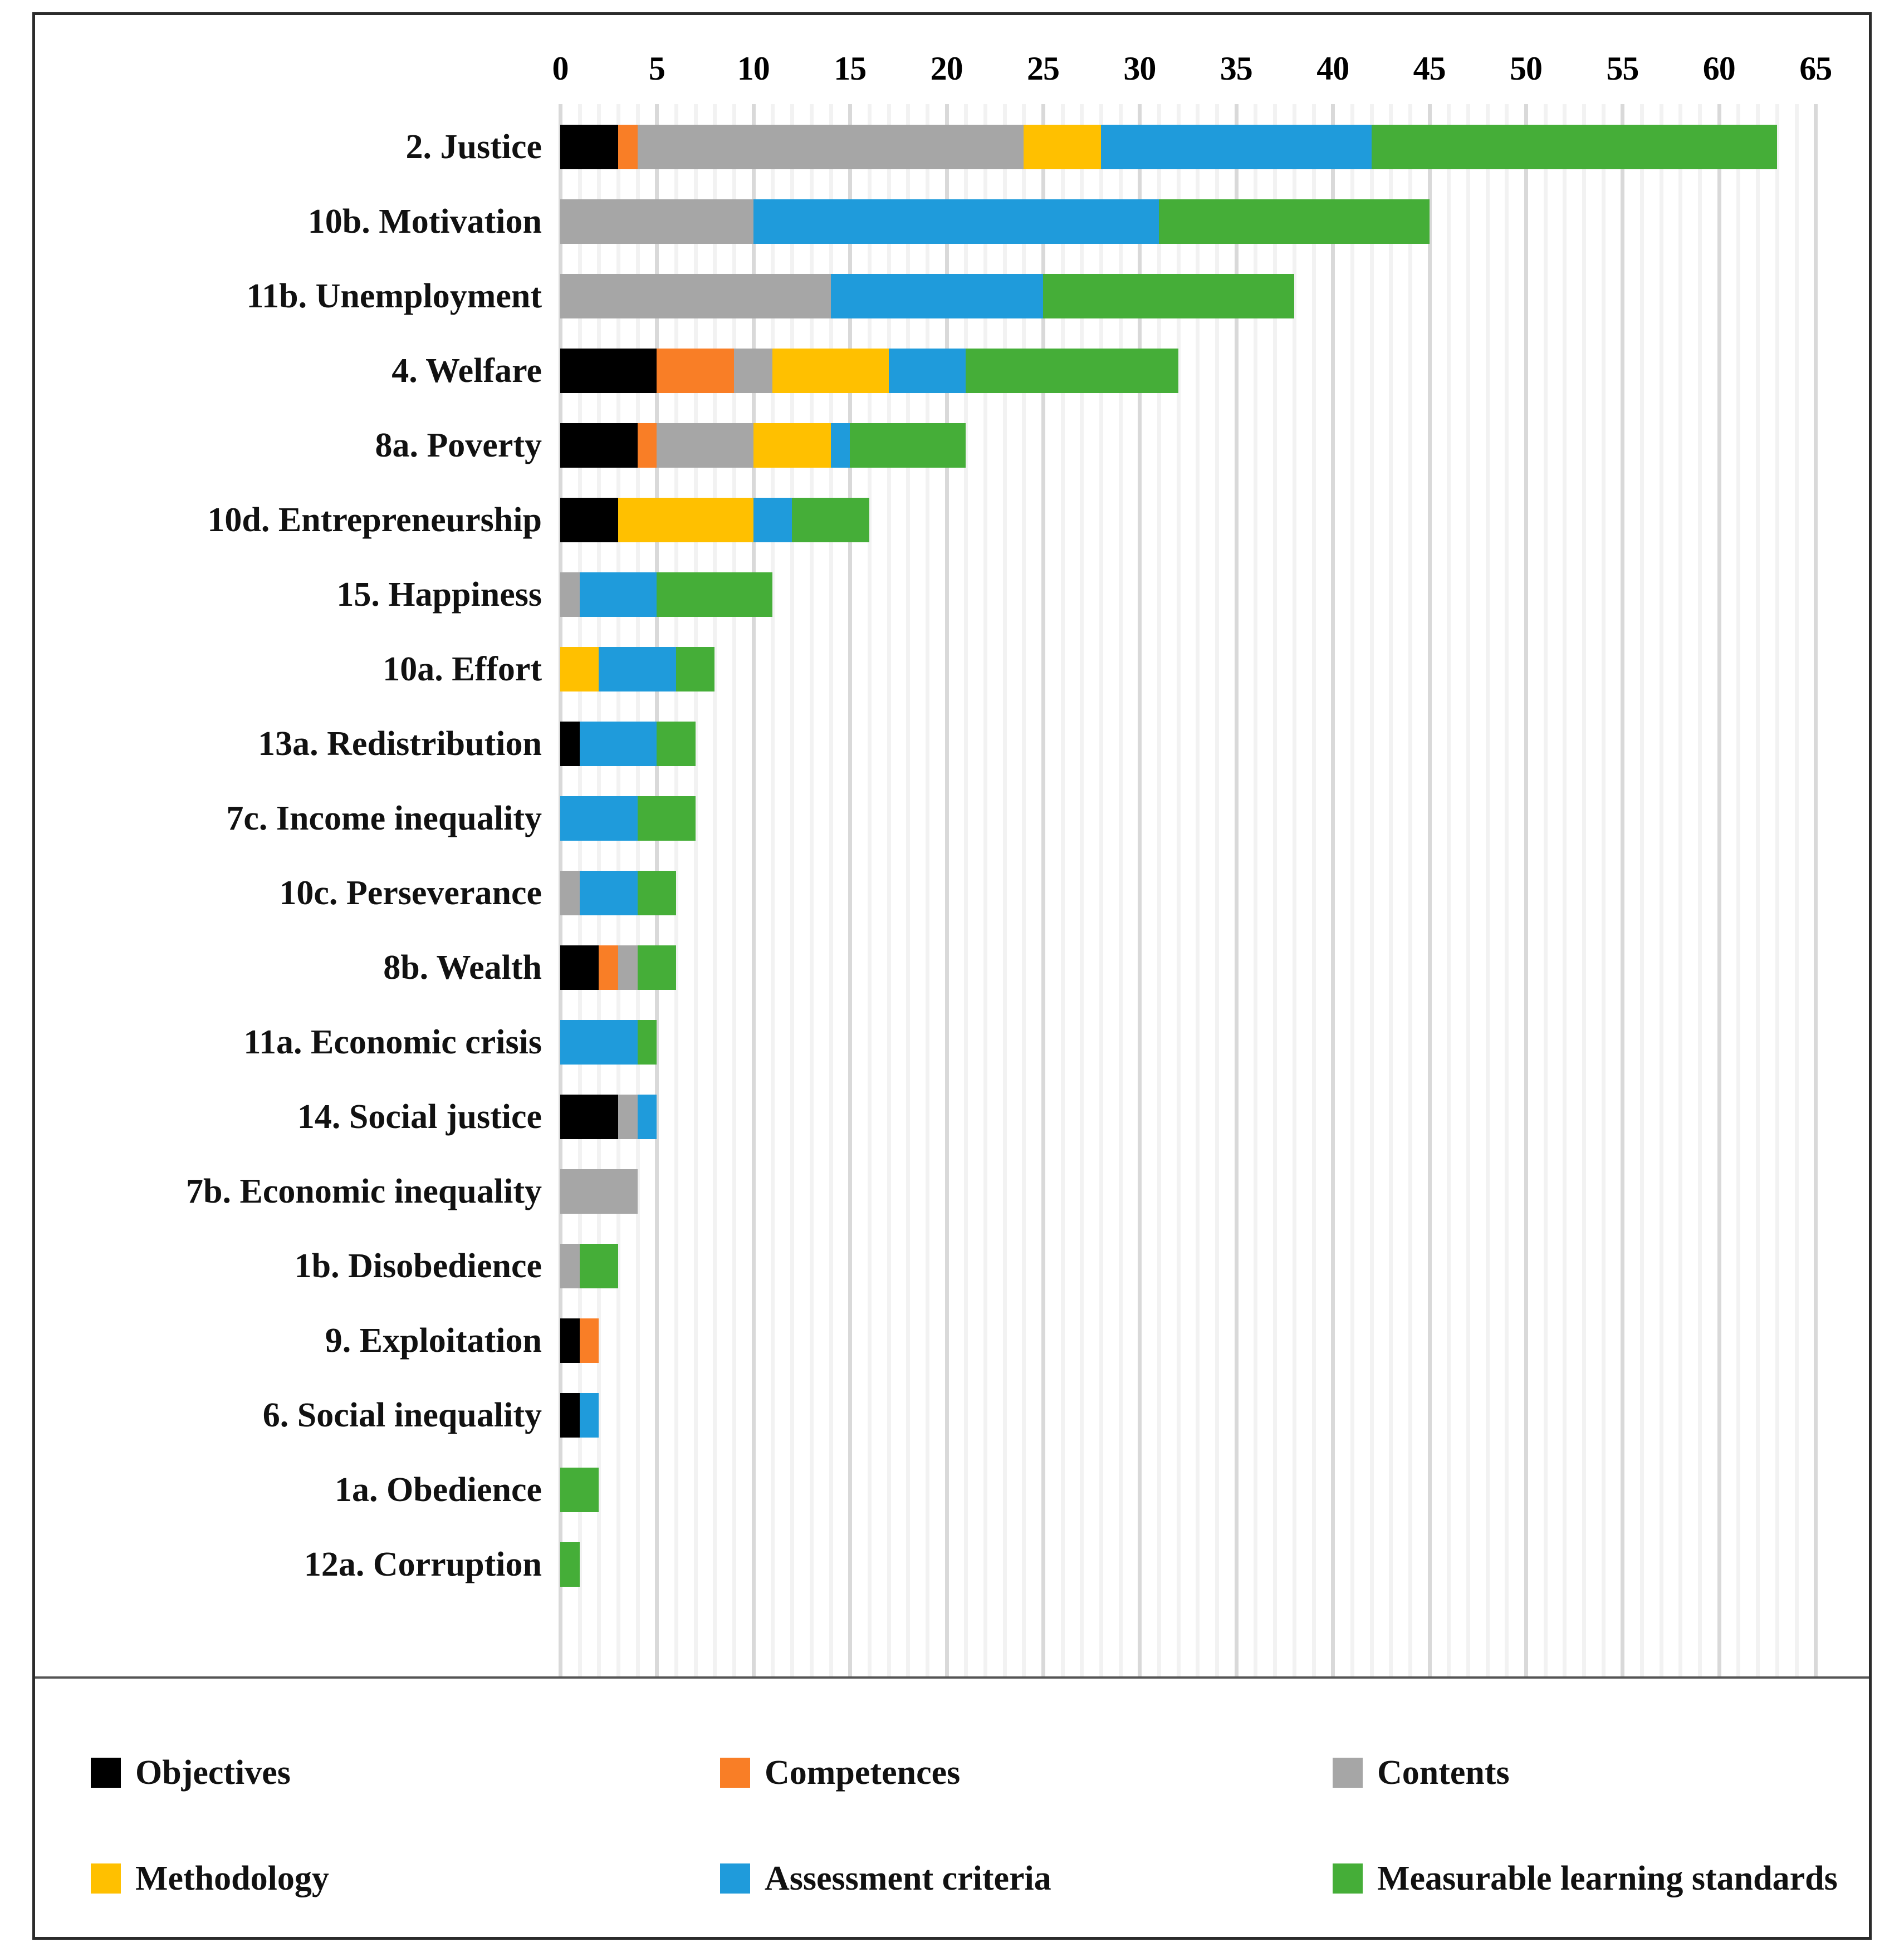  I want to click on category-label: 6. Social inequality, so click(402, 1415).